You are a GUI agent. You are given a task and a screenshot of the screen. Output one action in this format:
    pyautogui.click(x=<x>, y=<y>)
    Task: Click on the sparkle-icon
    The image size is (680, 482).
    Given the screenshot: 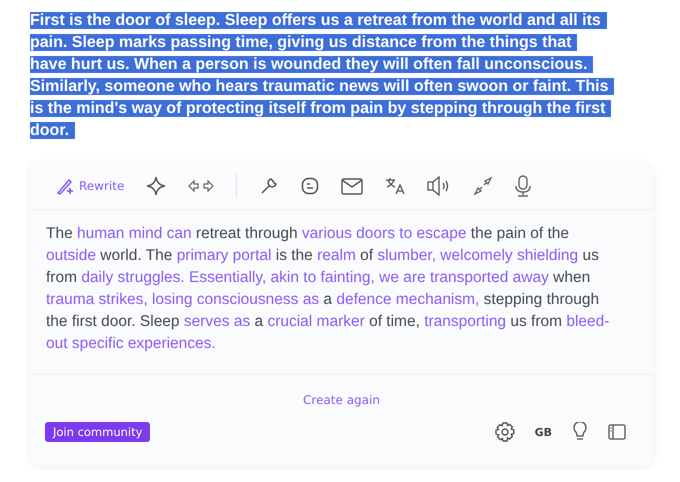 What is the action you would take?
    pyautogui.click(x=156, y=186)
    